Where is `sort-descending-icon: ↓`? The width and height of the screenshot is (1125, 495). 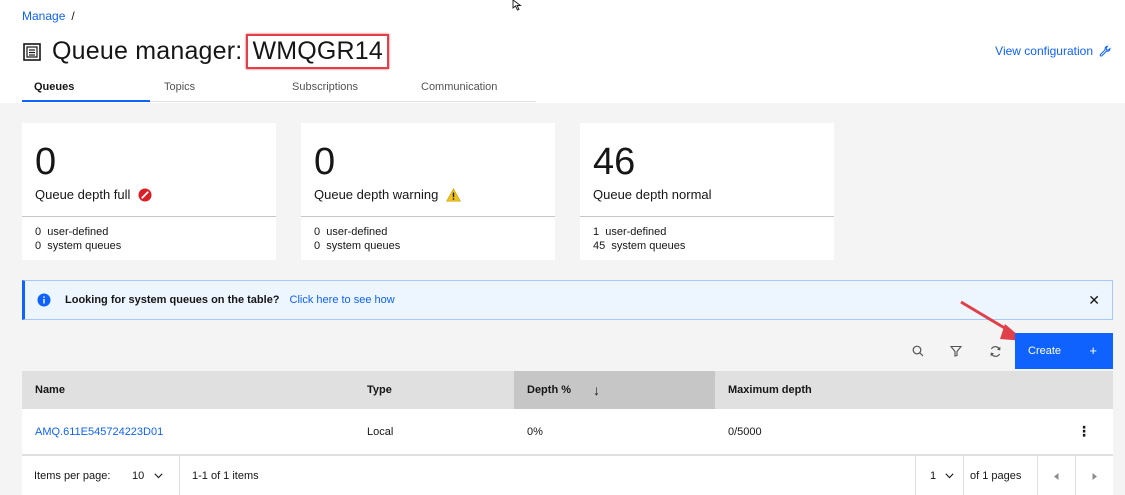 sort-descending-icon: ↓ is located at coordinates (596, 390).